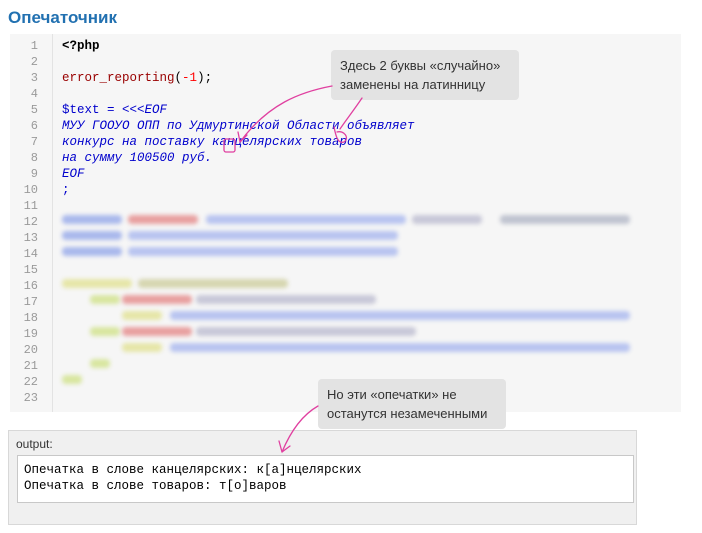 The image size is (702, 533). What do you see at coordinates (293, 269) in the screenshot?
I see `handwritten-annotations` at bounding box center [293, 269].